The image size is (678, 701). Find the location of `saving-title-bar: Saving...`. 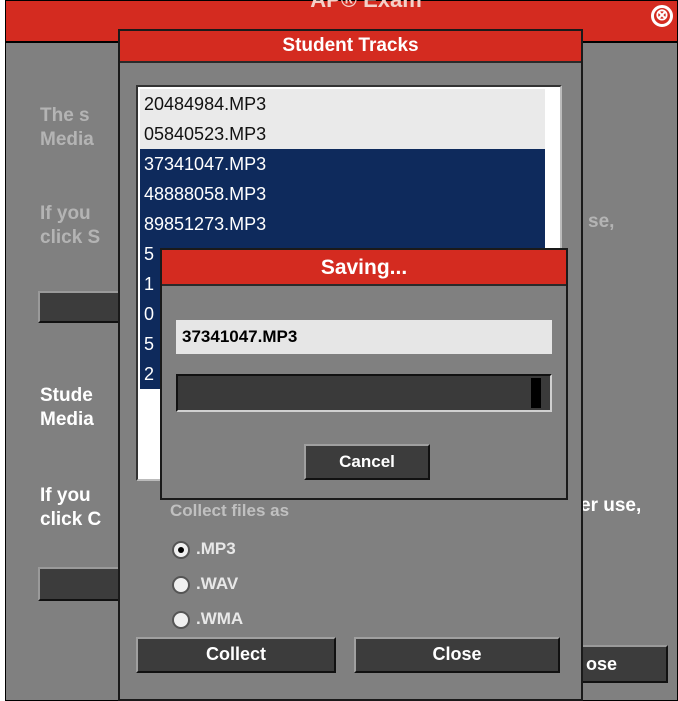

saving-title-bar: Saving... is located at coordinates (364, 268).